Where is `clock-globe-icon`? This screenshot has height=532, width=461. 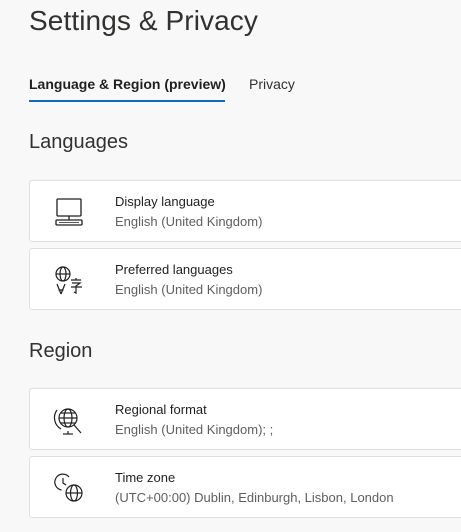
clock-globe-icon is located at coordinates (69, 488).